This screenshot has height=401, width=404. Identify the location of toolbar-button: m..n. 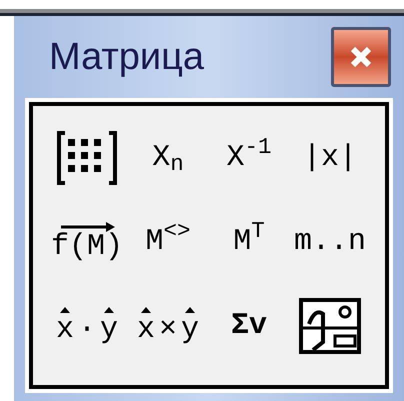
(330, 242).